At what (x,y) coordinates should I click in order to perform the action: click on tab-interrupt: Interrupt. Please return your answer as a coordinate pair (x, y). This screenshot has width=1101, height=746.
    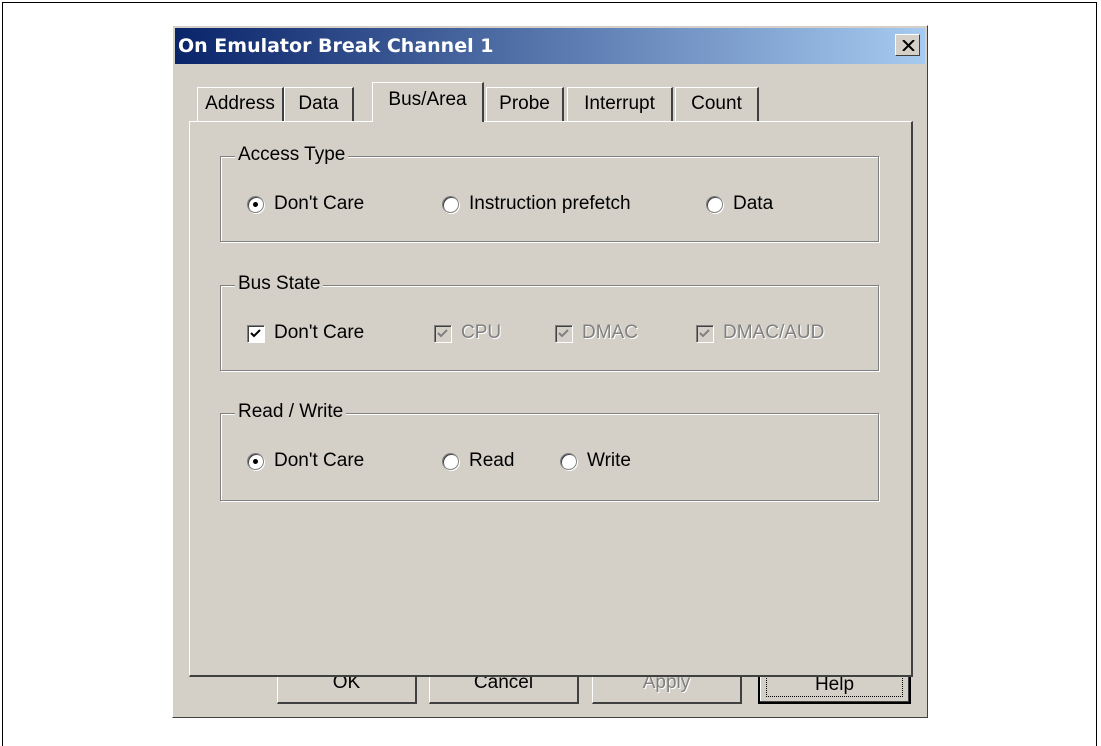
    Looking at the image, I should click on (620, 104).